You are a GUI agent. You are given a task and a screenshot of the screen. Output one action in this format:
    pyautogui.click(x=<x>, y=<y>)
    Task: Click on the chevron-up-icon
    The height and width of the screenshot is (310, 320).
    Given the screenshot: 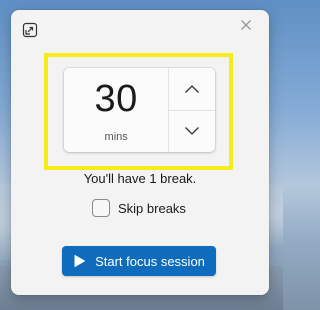 What is the action you would take?
    pyautogui.click(x=192, y=89)
    